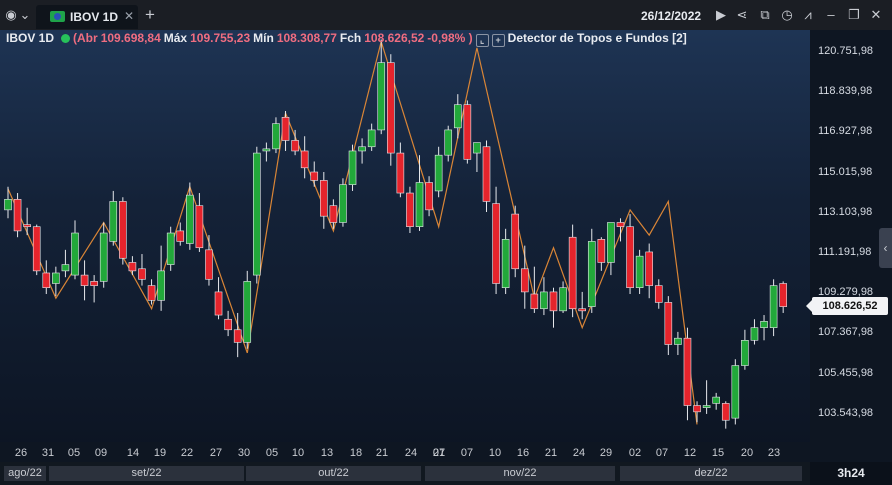 Image resolution: width=892 pixels, height=485 pixels. What do you see at coordinates (30, 38) in the screenshot?
I see `symbol-label: IBOV 1D` at bounding box center [30, 38].